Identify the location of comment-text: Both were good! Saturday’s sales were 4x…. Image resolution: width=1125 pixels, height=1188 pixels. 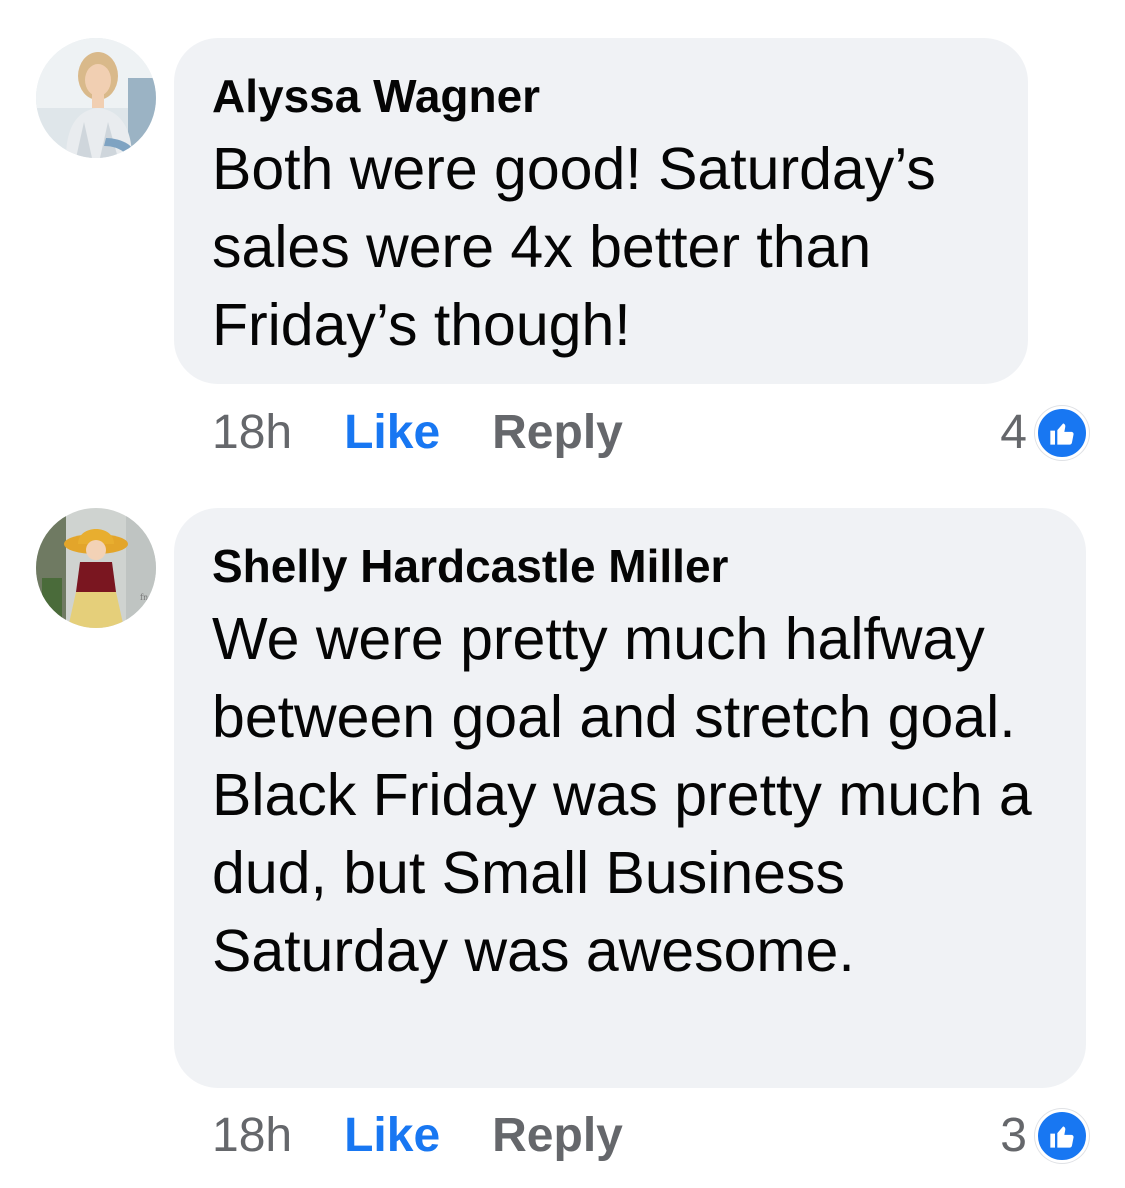
(582, 247).